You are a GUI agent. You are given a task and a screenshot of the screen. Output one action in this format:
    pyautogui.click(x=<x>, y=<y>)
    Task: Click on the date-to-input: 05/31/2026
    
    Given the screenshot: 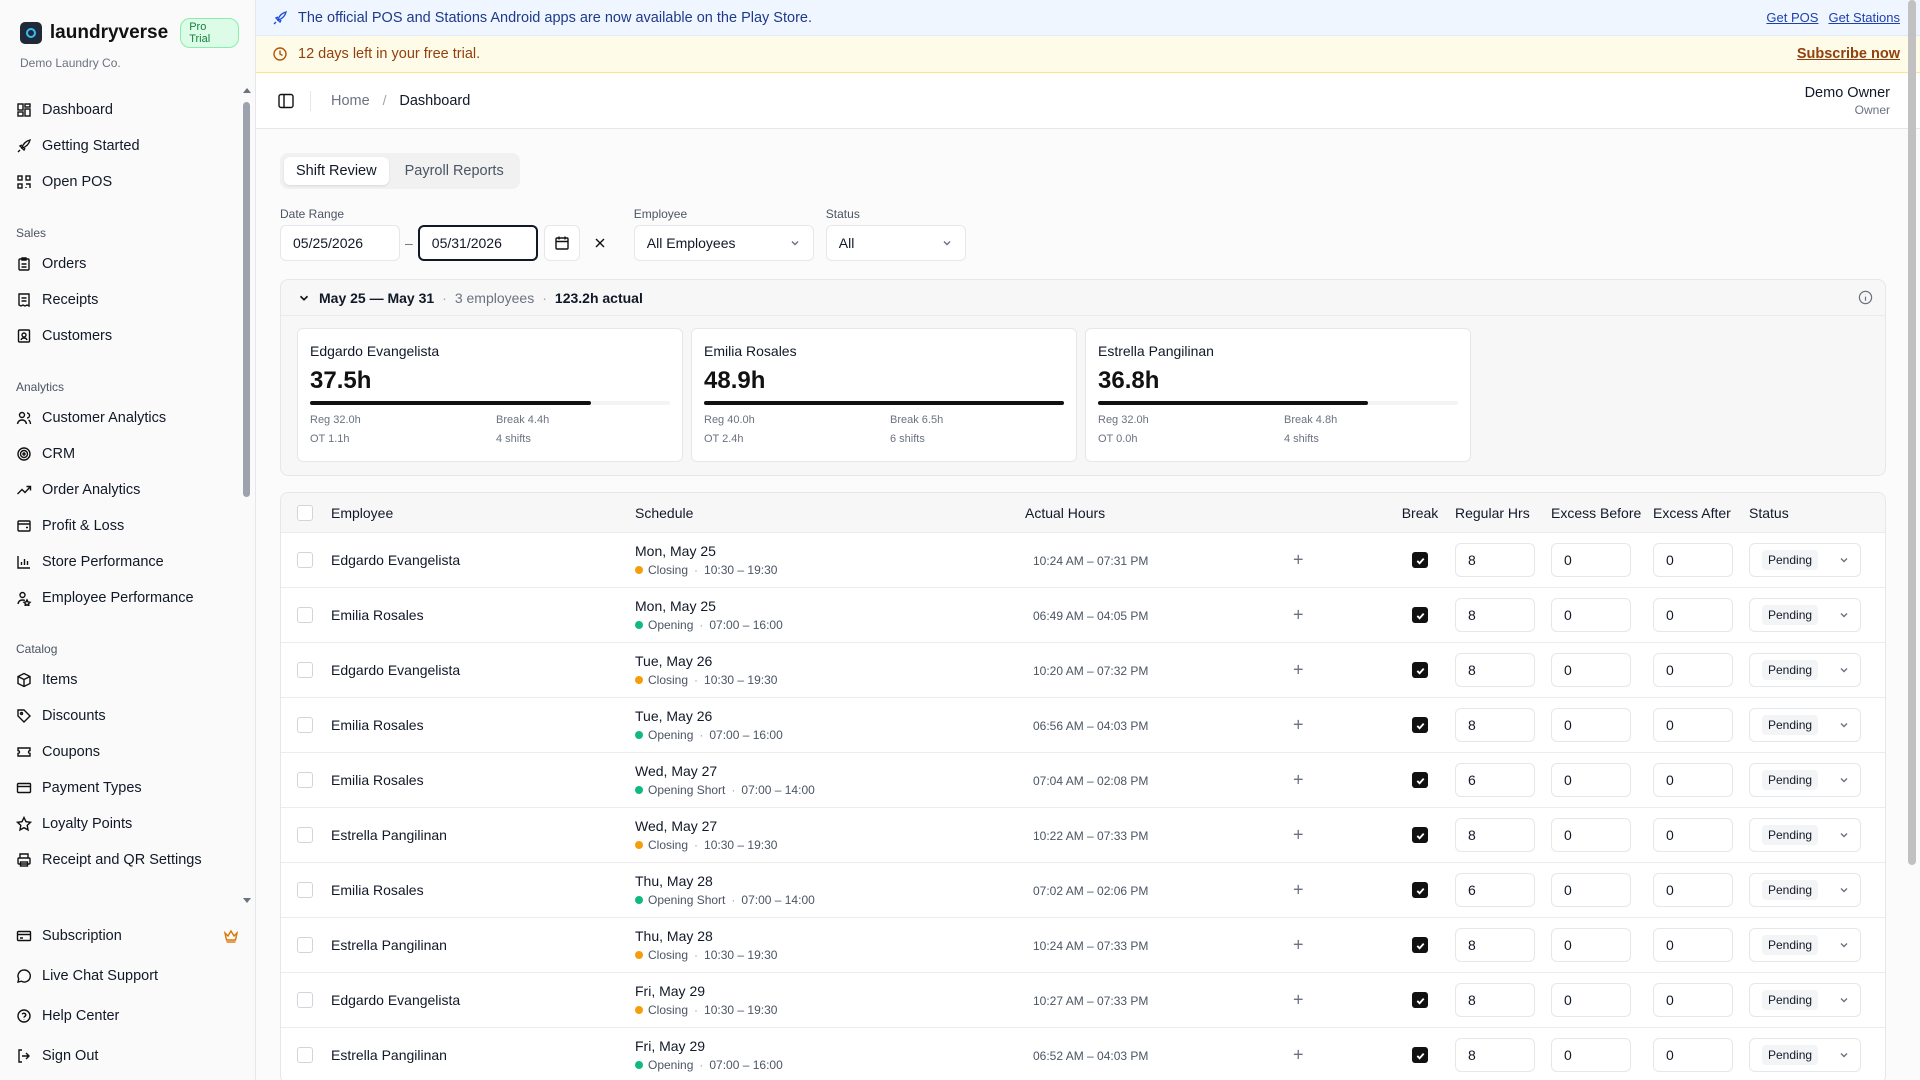 What is the action you would take?
    pyautogui.click(x=477, y=243)
    